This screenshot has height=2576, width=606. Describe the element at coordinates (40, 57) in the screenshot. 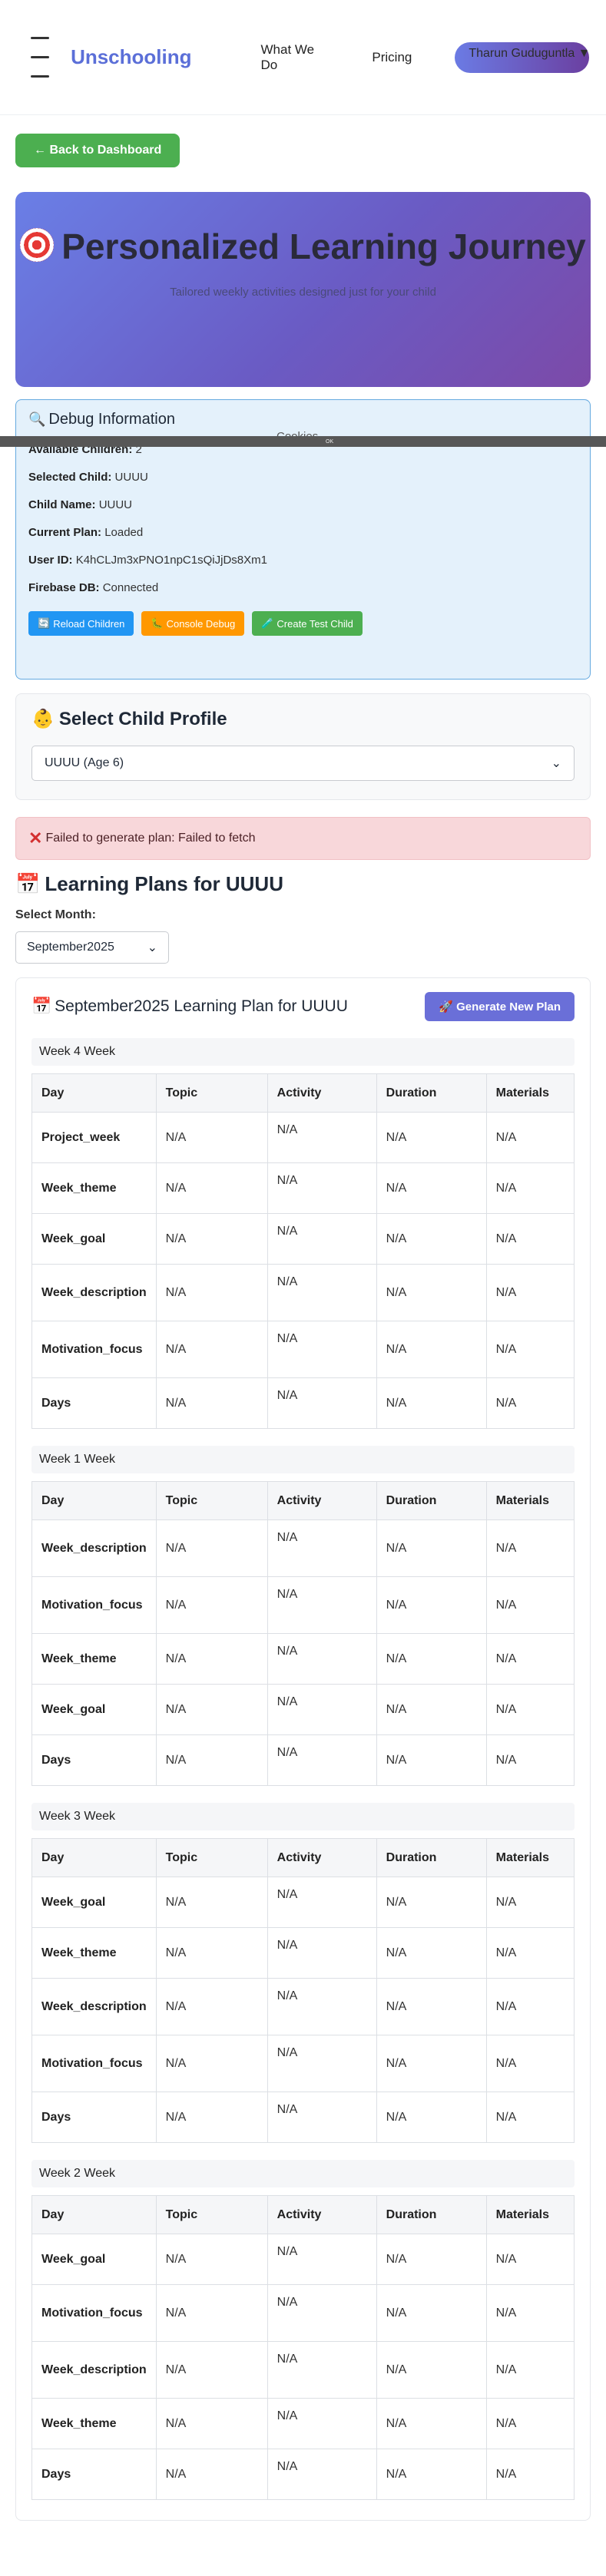

I see `hamburger-menu-icon` at that location.